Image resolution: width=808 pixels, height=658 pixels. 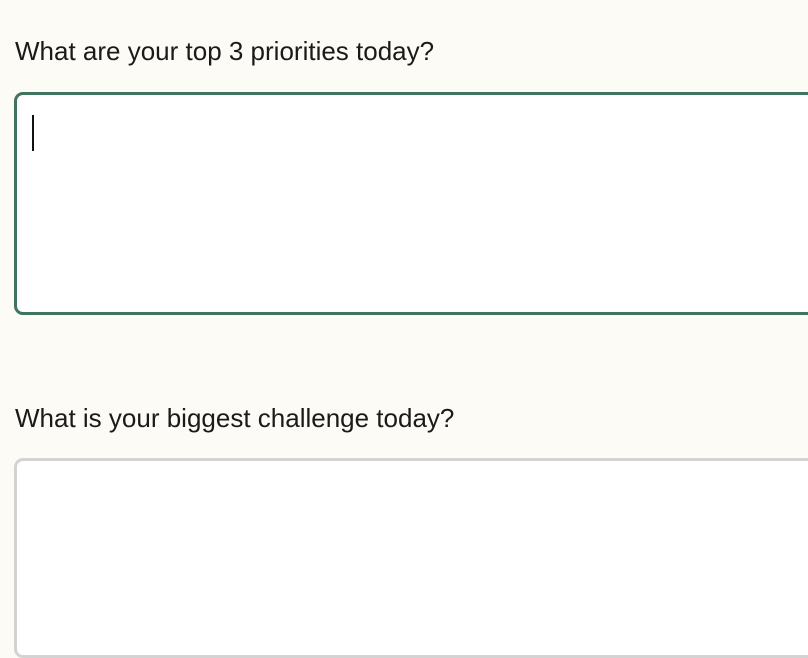 What do you see at coordinates (33, 133) in the screenshot?
I see `text-cursor` at bounding box center [33, 133].